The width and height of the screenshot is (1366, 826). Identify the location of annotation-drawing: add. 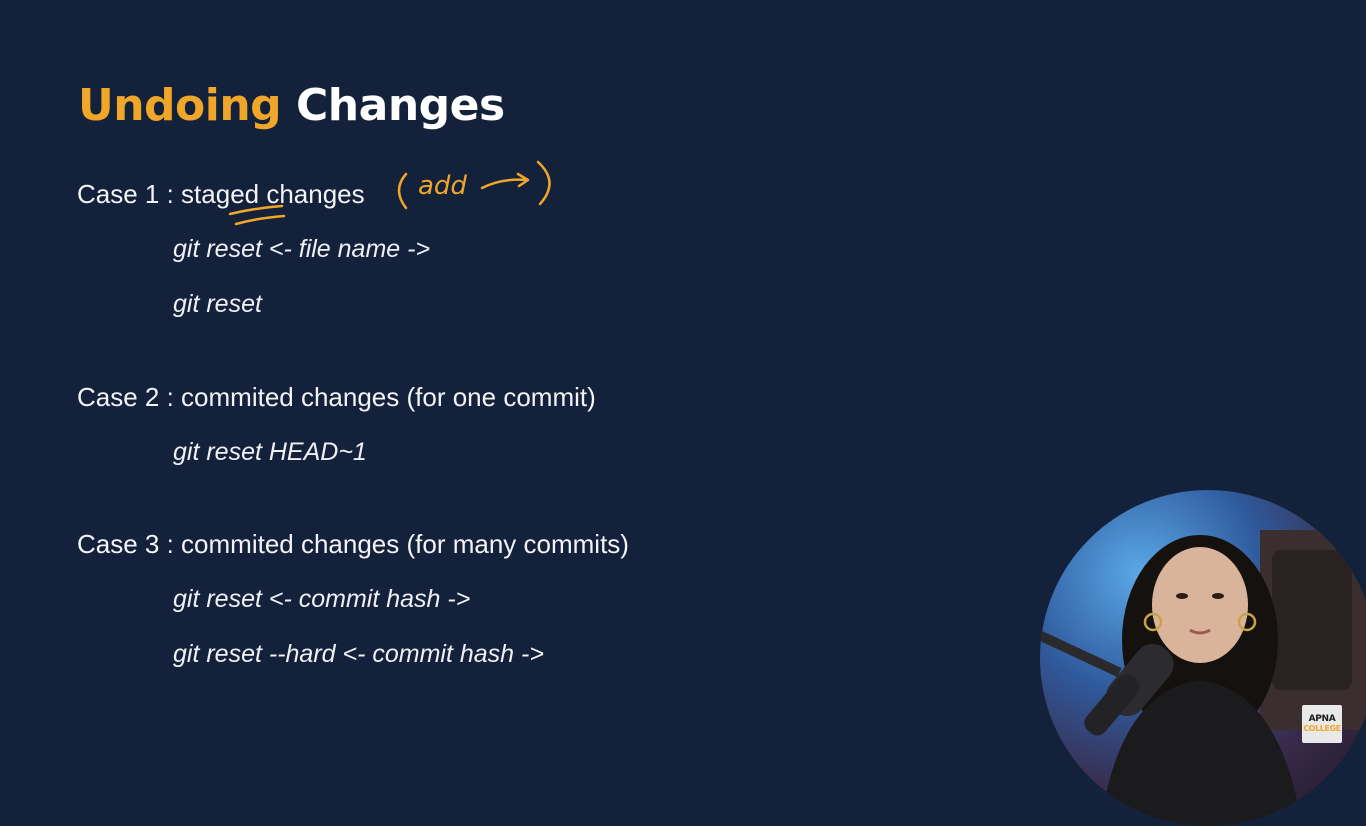
(389, 193).